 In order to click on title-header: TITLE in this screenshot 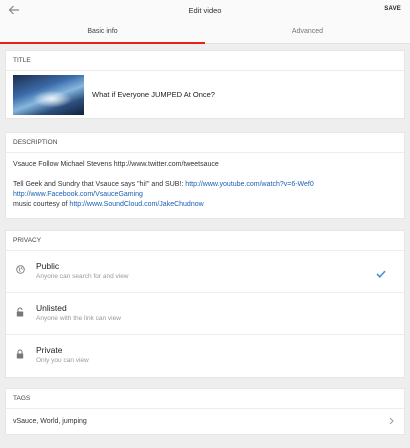, I will do `click(205, 61)`.